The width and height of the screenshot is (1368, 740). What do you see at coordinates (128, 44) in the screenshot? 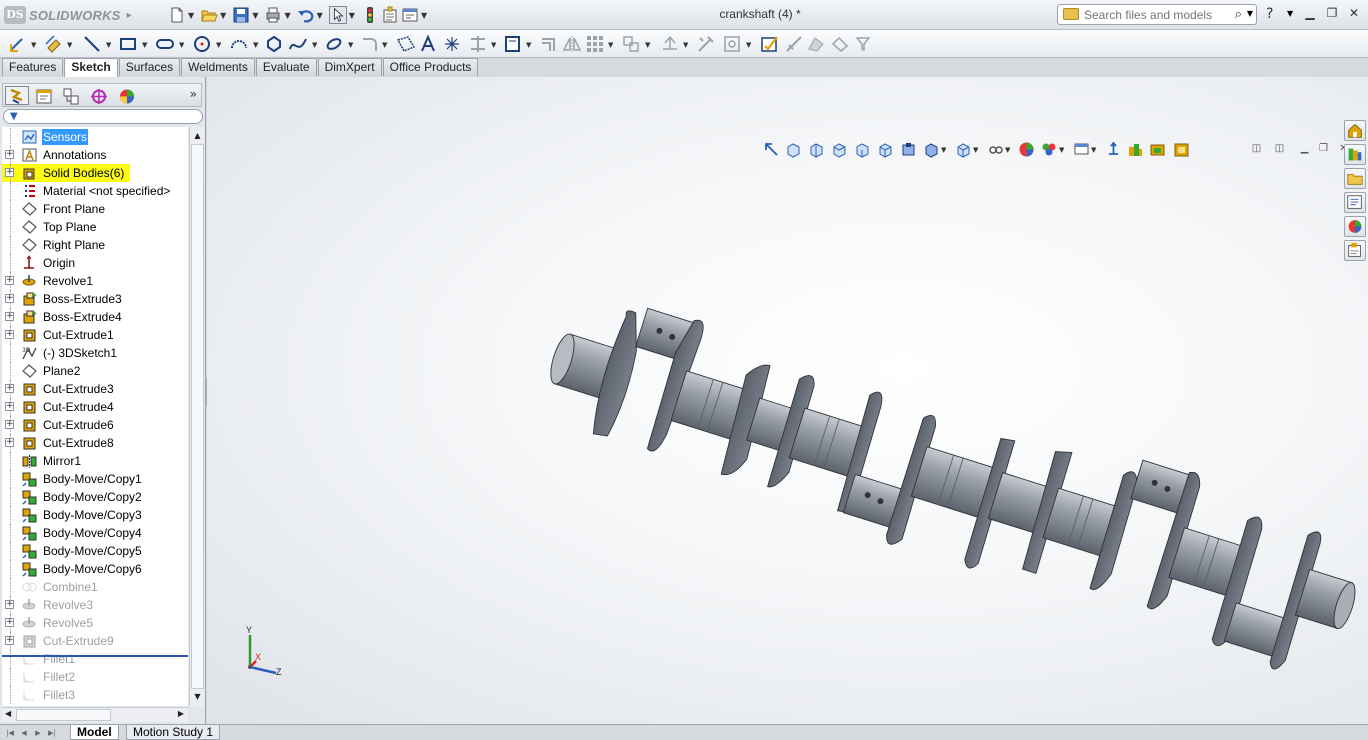
I see `rectangle-icon` at bounding box center [128, 44].